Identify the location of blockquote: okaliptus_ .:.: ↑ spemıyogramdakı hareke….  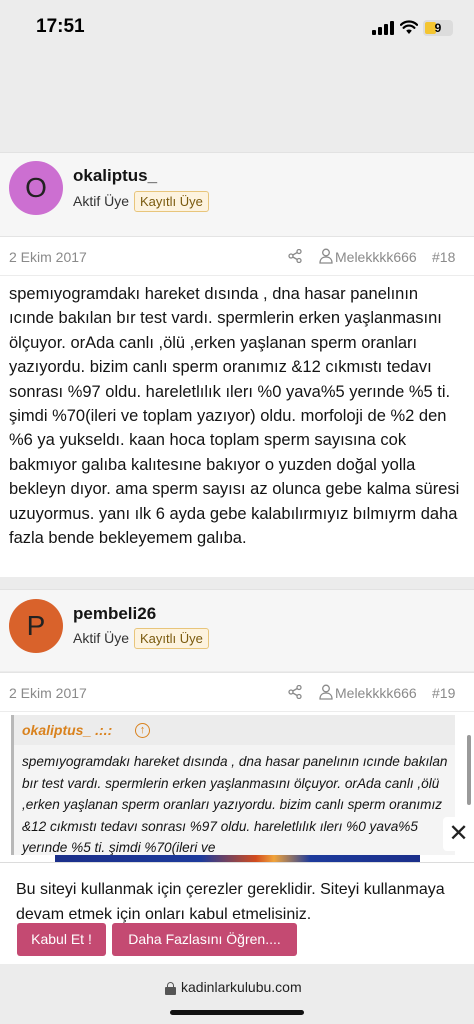
(233, 785).